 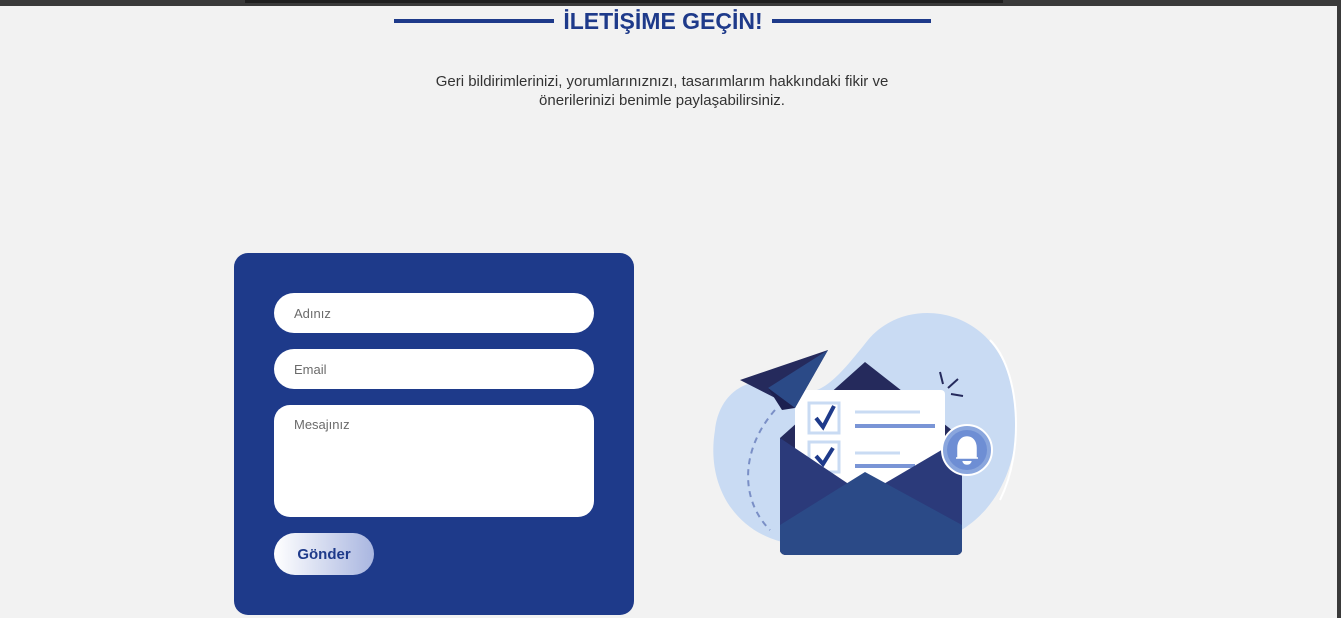 I want to click on page-title: İLETİŞİME GEÇİN!, so click(x=663, y=21).